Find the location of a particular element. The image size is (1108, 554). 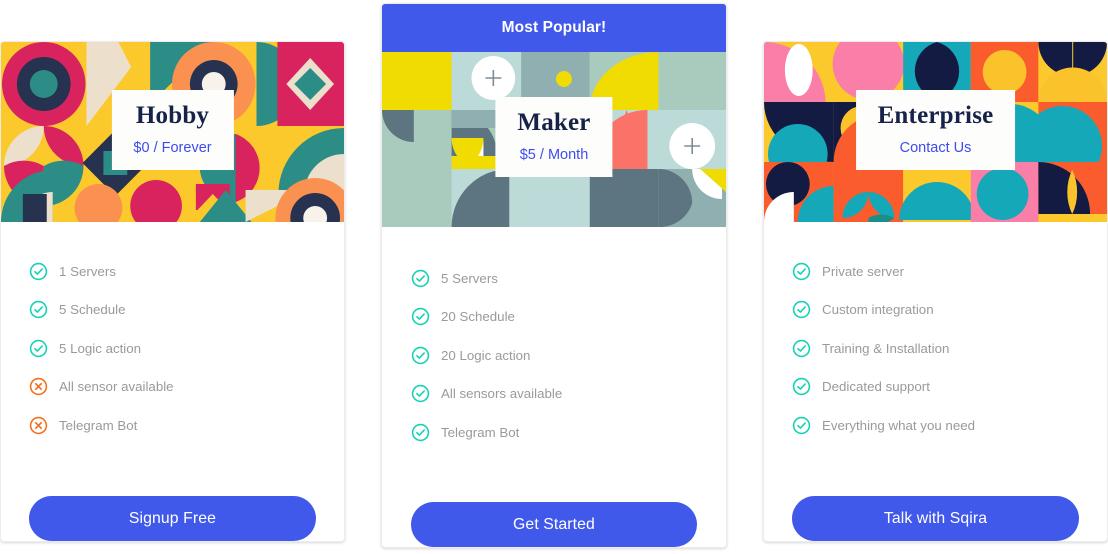

feature-label: 5 Servers is located at coordinates (469, 278).